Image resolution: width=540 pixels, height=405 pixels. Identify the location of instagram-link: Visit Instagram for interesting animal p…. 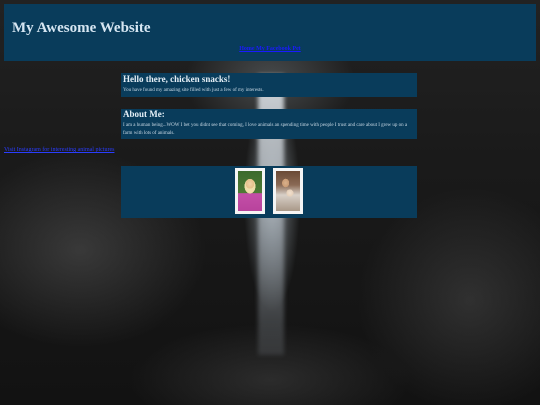
(59, 150).